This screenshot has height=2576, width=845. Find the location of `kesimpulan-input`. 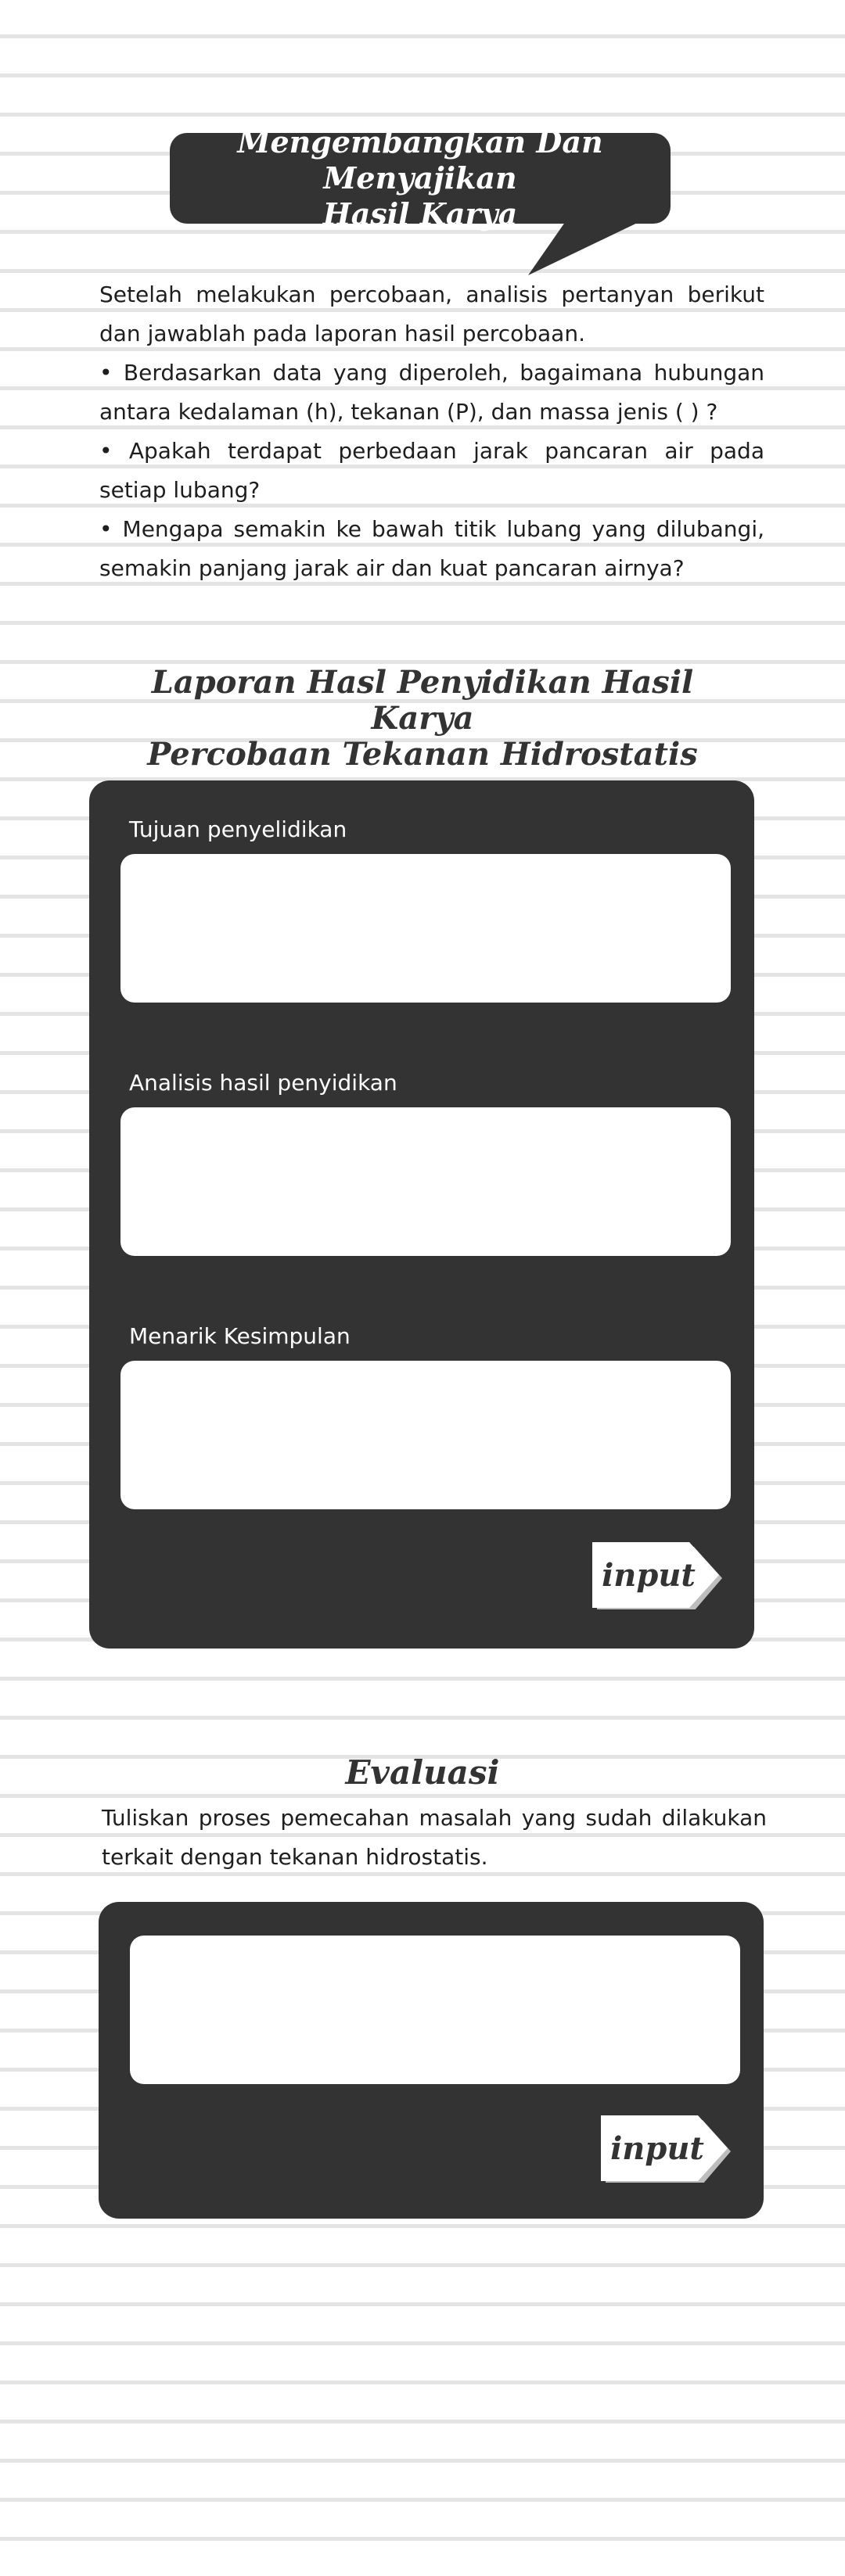

kesimpulan-input is located at coordinates (426, 1435).